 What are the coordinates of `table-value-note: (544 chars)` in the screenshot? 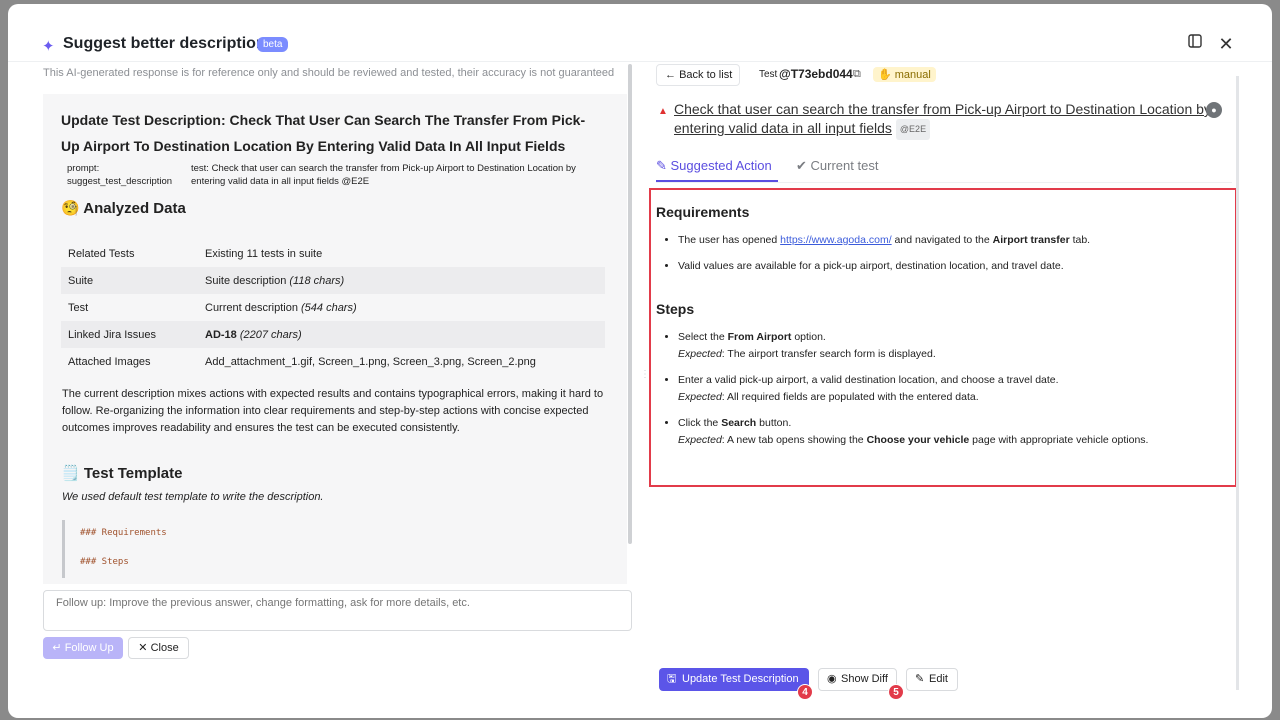 It's located at (329, 307).